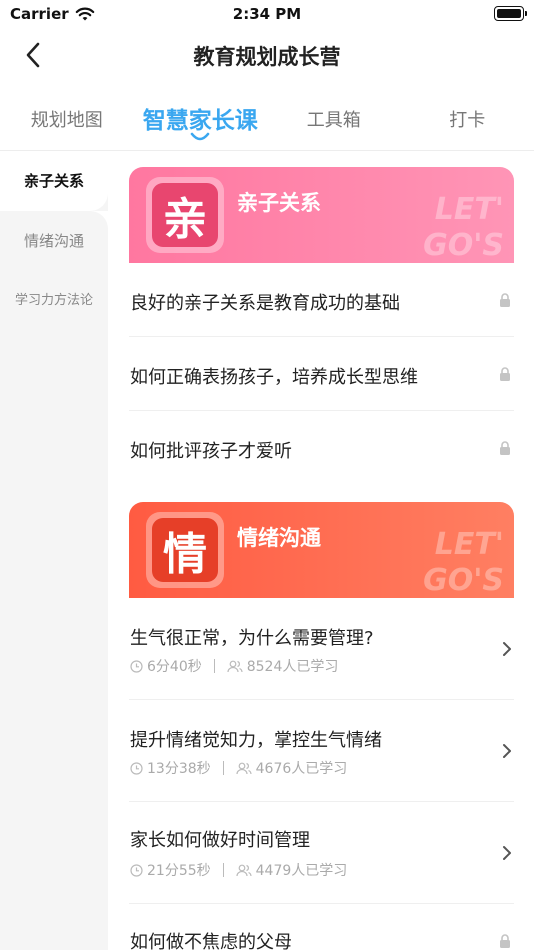 The image size is (534, 950). I want to click on nav-bar: 教育规划成长营, so click(267, 55).